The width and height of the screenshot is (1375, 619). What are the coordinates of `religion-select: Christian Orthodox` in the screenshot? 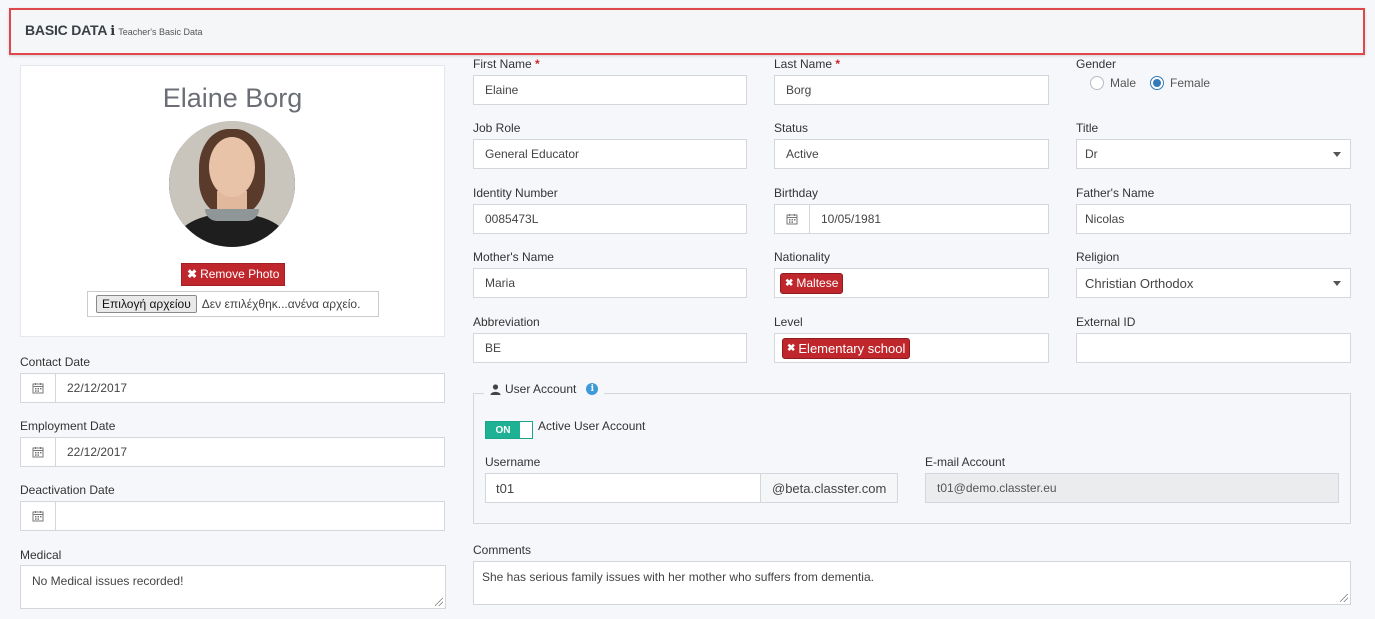 It's located at (1213, 283).